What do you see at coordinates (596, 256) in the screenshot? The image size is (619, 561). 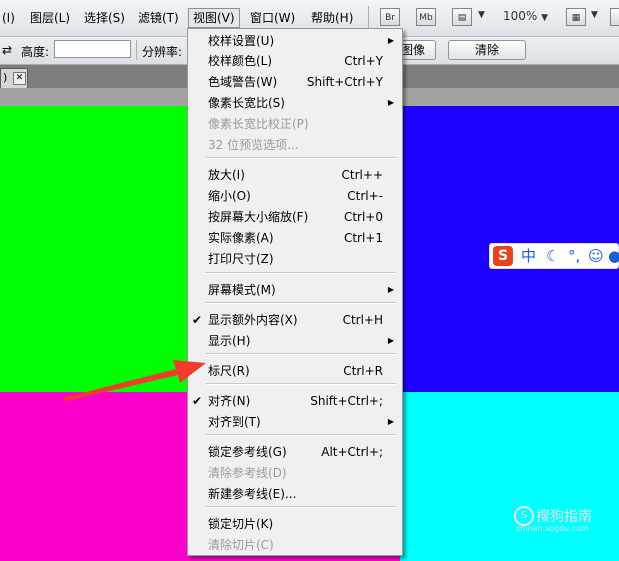 I see `smiley-icon: ☺` at bounding box center [596, 256].